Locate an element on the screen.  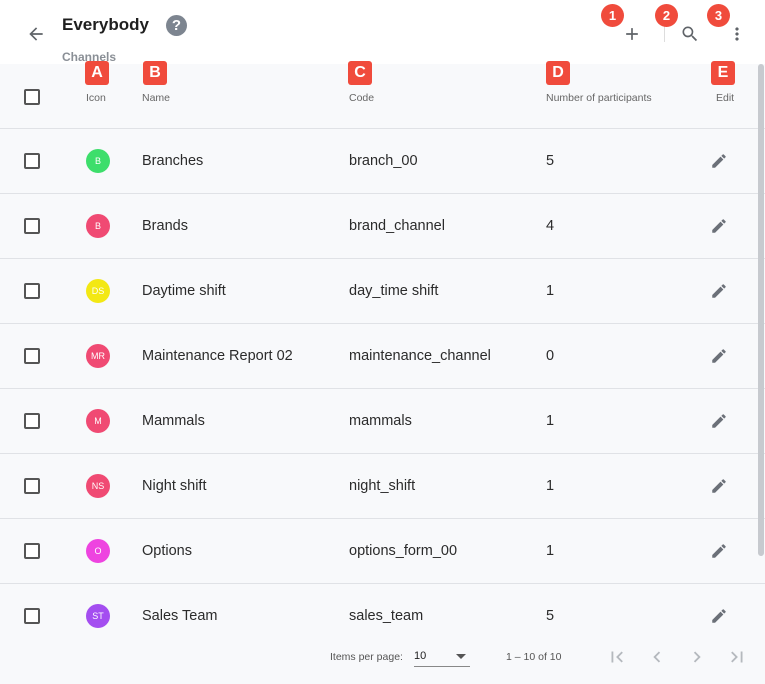
table-row: O Options options_form_00 1 is located at coordinates (382, 551).